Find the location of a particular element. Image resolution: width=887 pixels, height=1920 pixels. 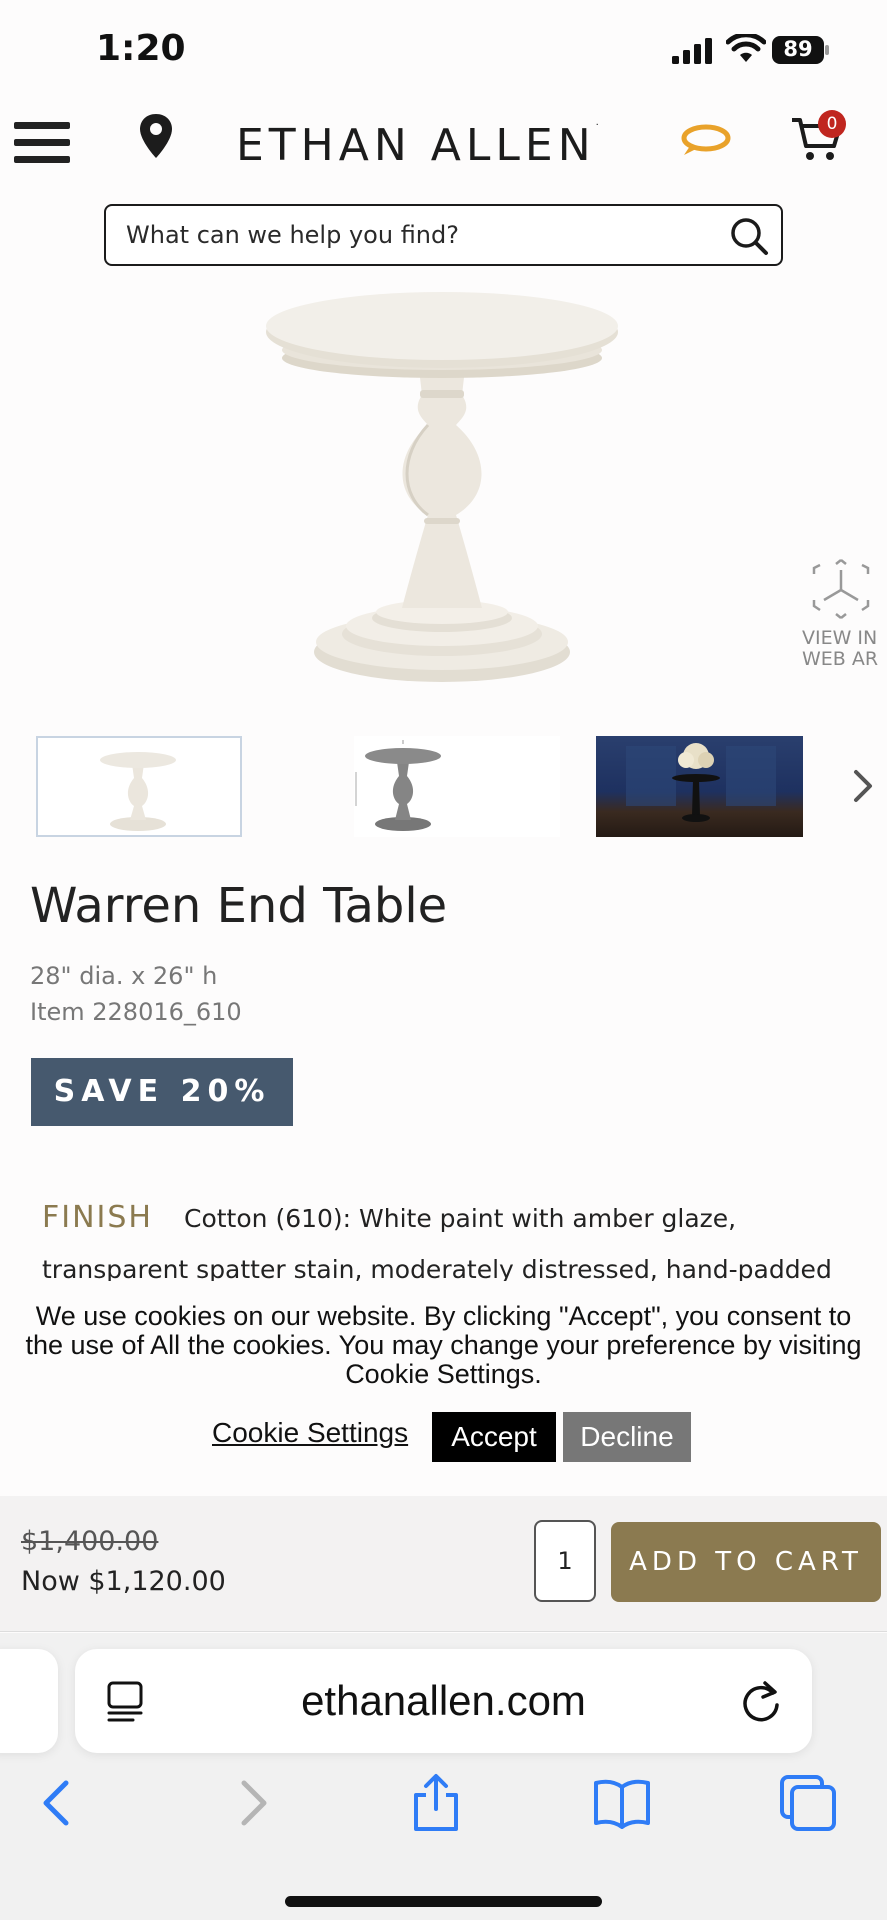

thumbnail-2-image is located at coordinates (398, 785).